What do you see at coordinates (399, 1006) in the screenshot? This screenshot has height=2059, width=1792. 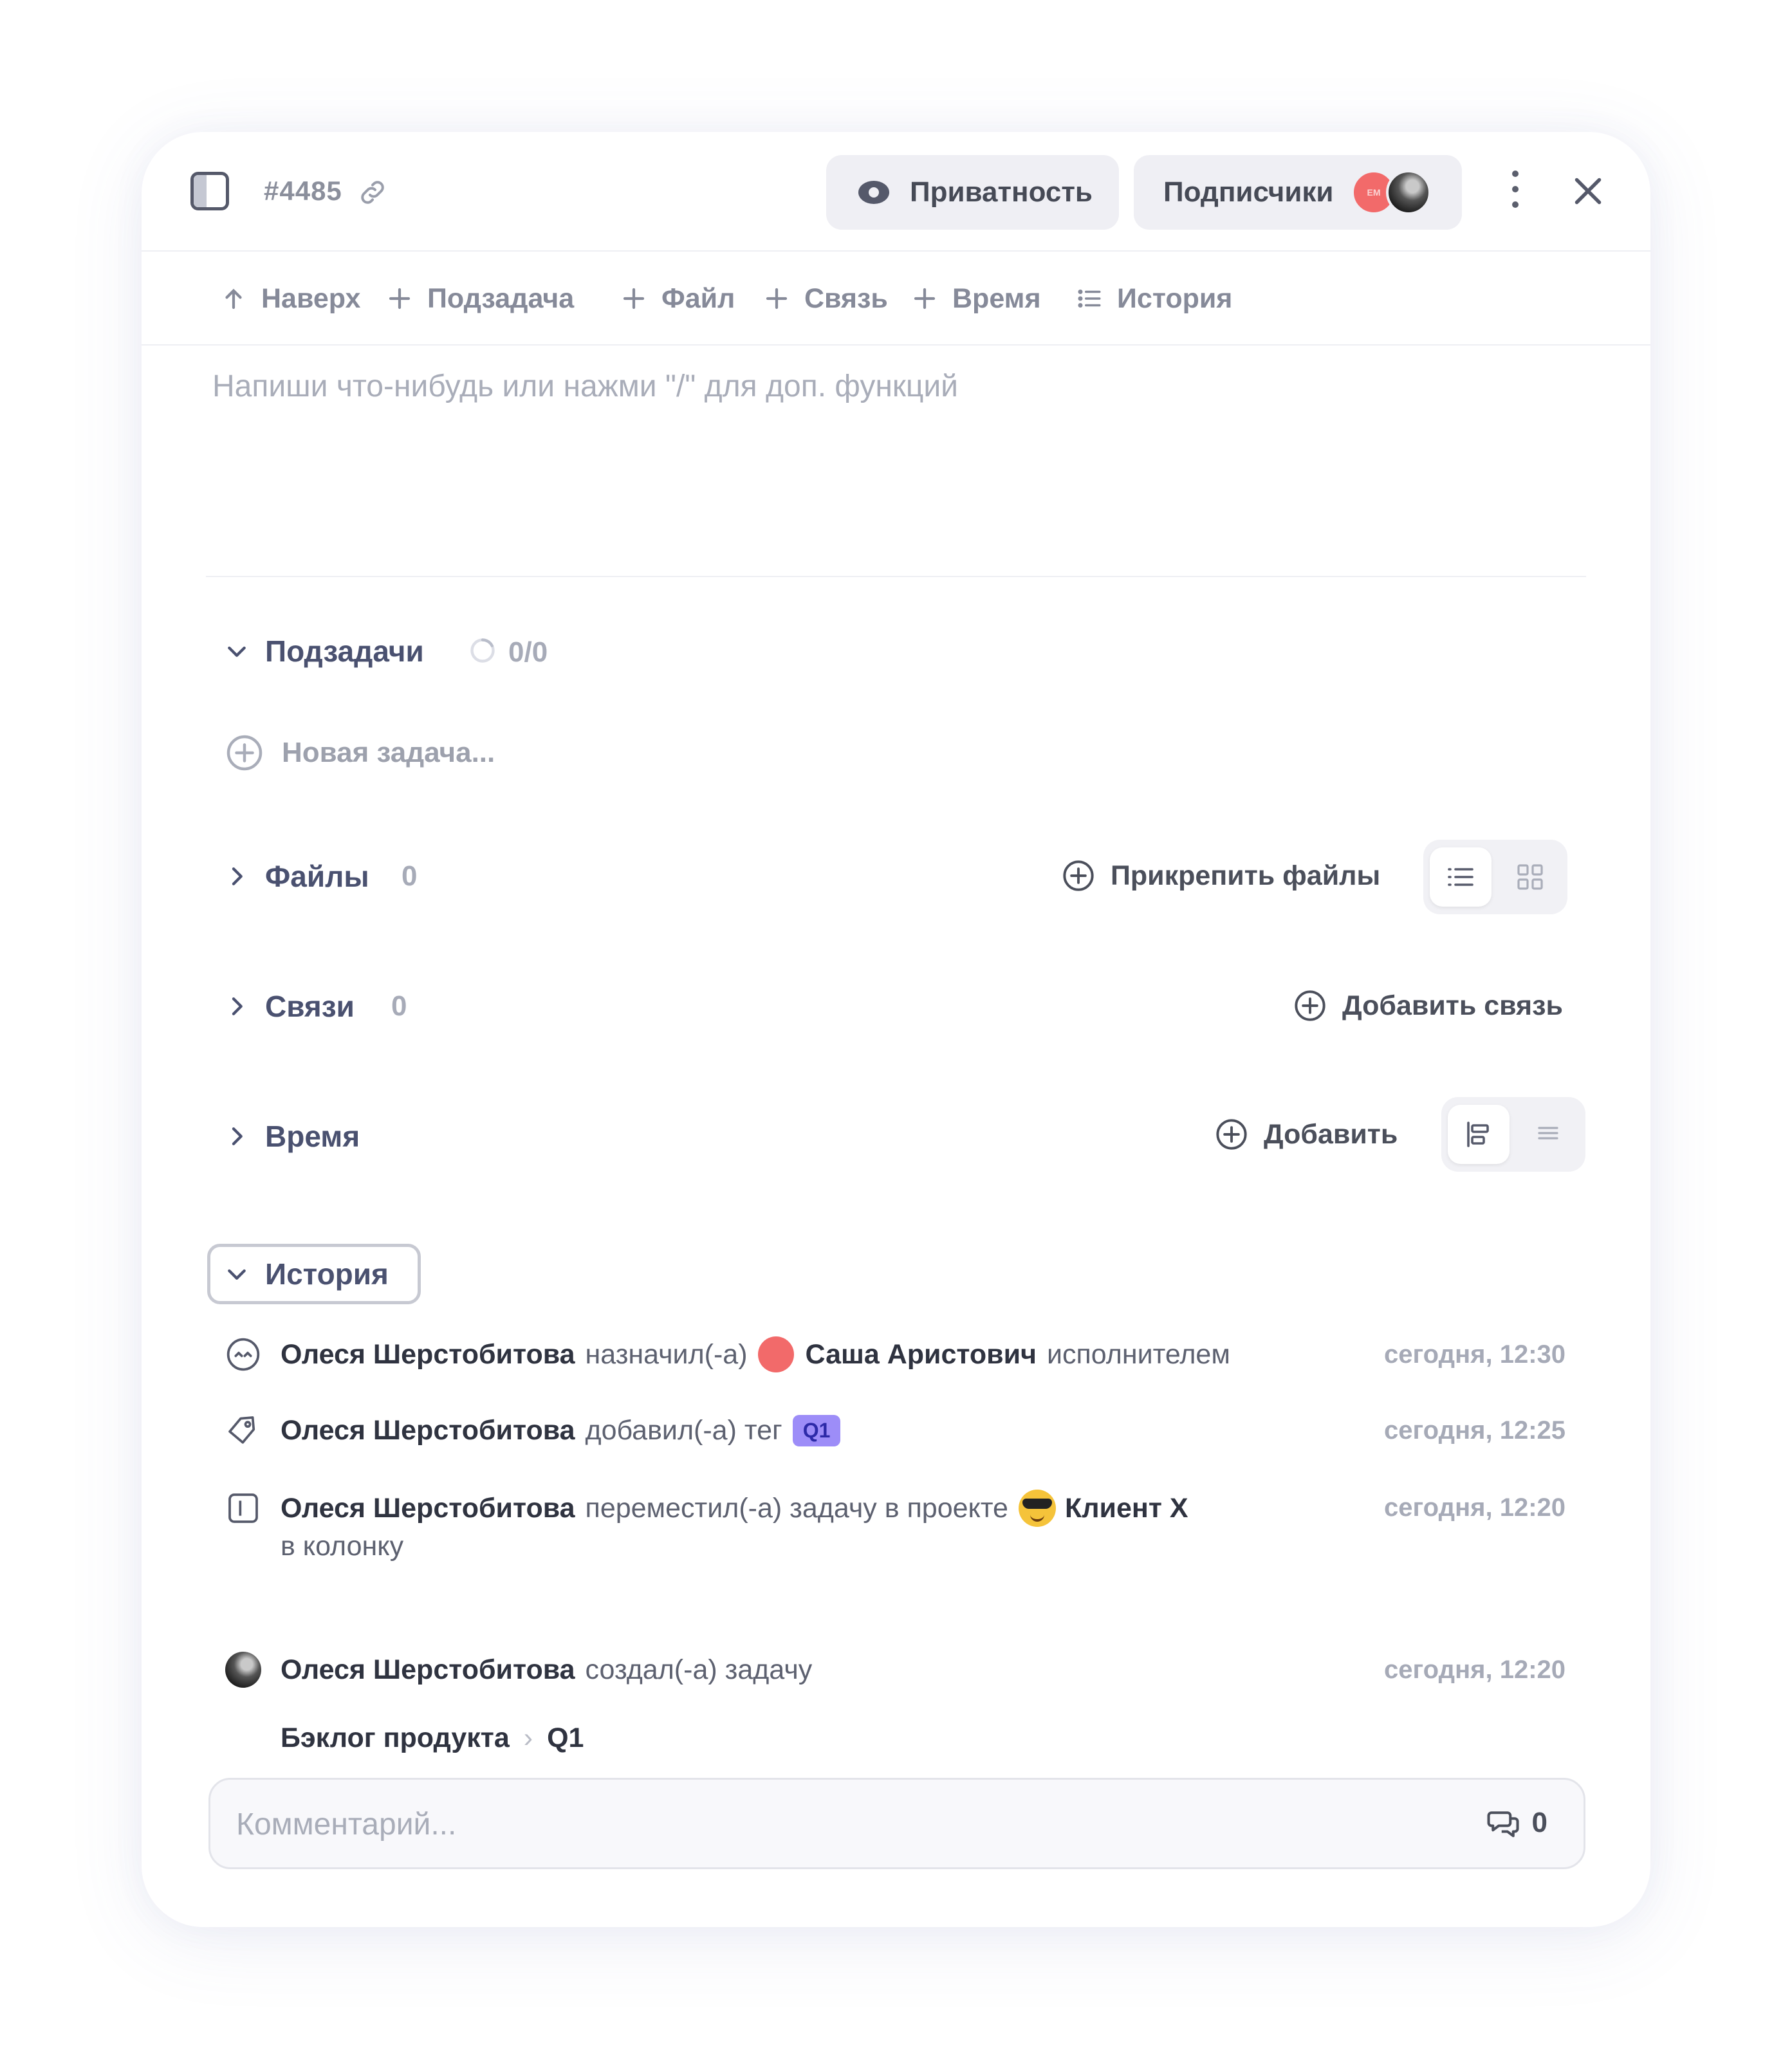 I see `links-count: 0` at bounding box center [399, 1006].